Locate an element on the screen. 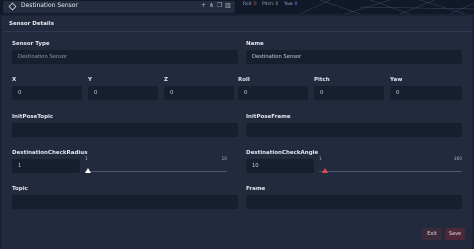  check-angle-slider: 1 360 is located at coordinates (390, 167).